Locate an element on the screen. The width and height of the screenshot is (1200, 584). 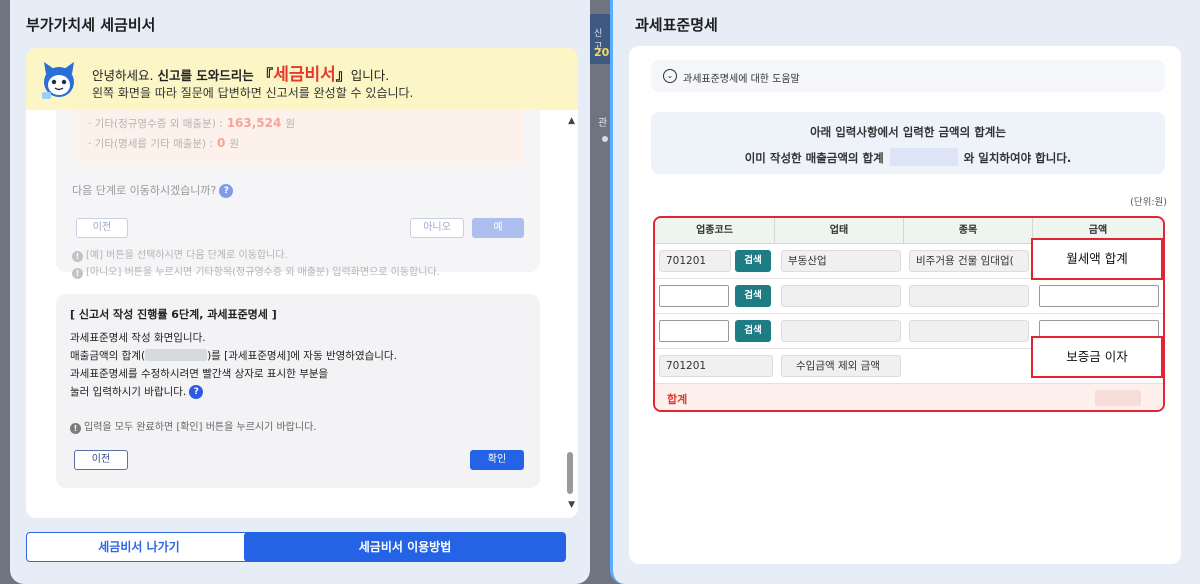
scroll-down-icon: ▼ is located at coordinates (571, 505).